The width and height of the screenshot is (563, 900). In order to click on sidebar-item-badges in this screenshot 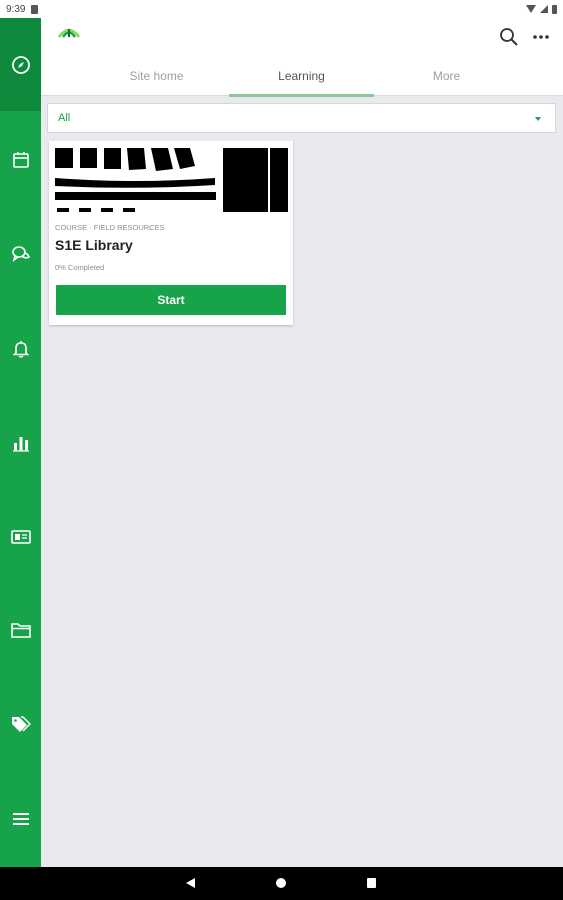, I will do `click(20, 537)`.